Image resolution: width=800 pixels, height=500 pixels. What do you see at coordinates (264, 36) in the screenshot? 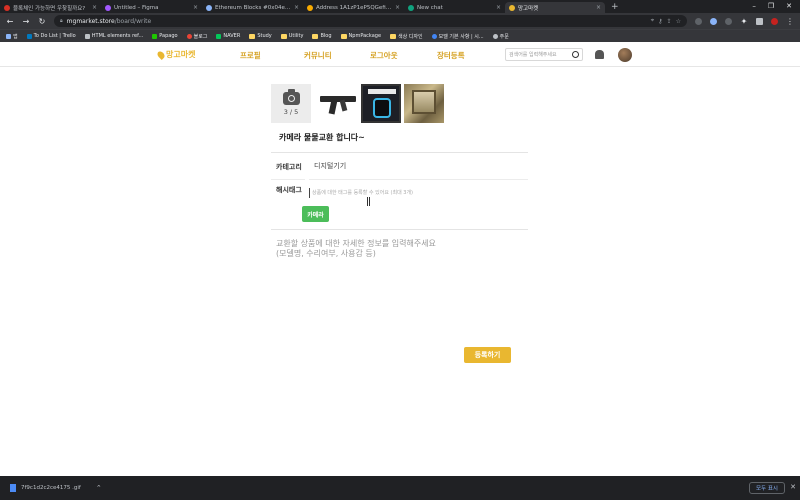
I see `bookmark-label: Study` at bounding box center [264, 36].